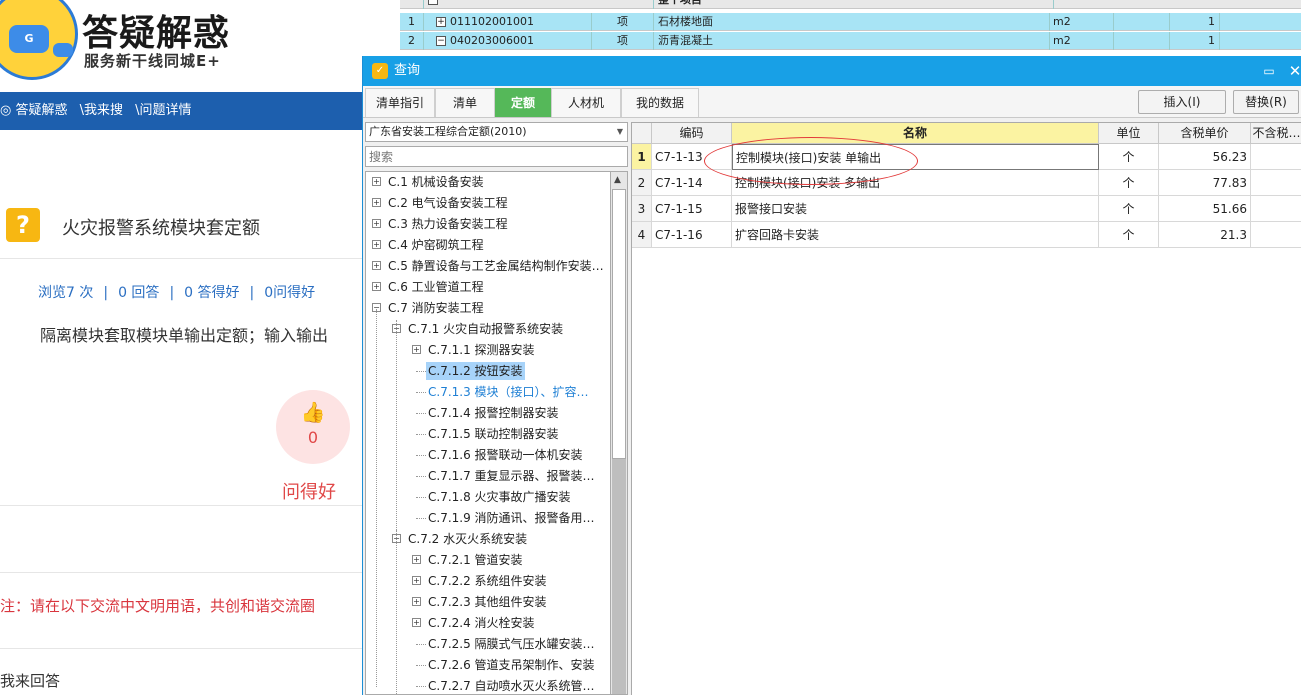  I want to click on dialog-tabbar: 清单指引 清单 定额 人材机 我的数据 插入(I) 替换(R), so click(832, 102).